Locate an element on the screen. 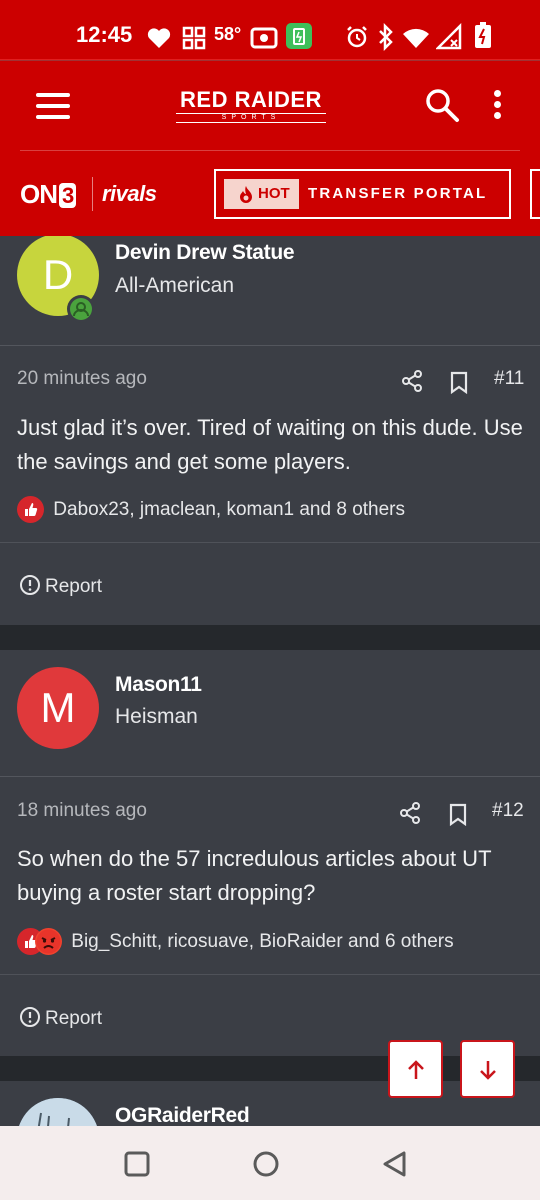 This screenshot has height=1200, width=540. avatar-letter: M is located at coordinates (58, 707).